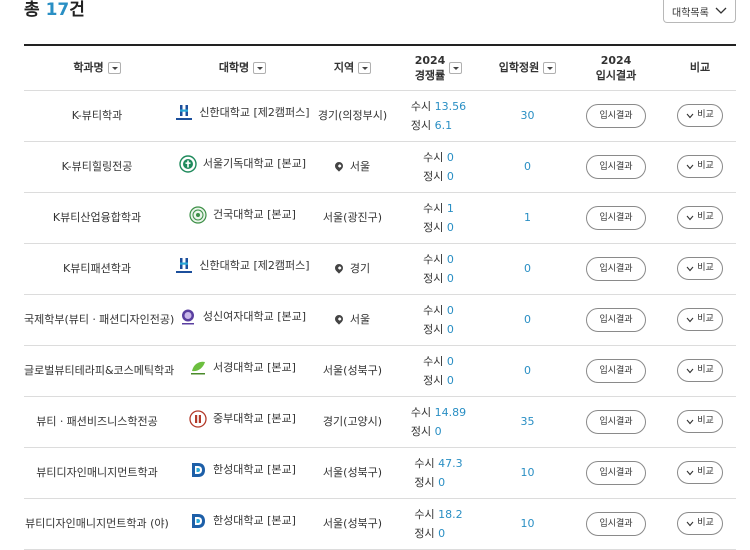 Image resolution: width=750 pixels, height=550 pixels. What do you see at coordinates (97, 472) in the screenshot?
I see `dept-name: 뷰티디자인매니지먼트학과` at bounding box center [97, 472].